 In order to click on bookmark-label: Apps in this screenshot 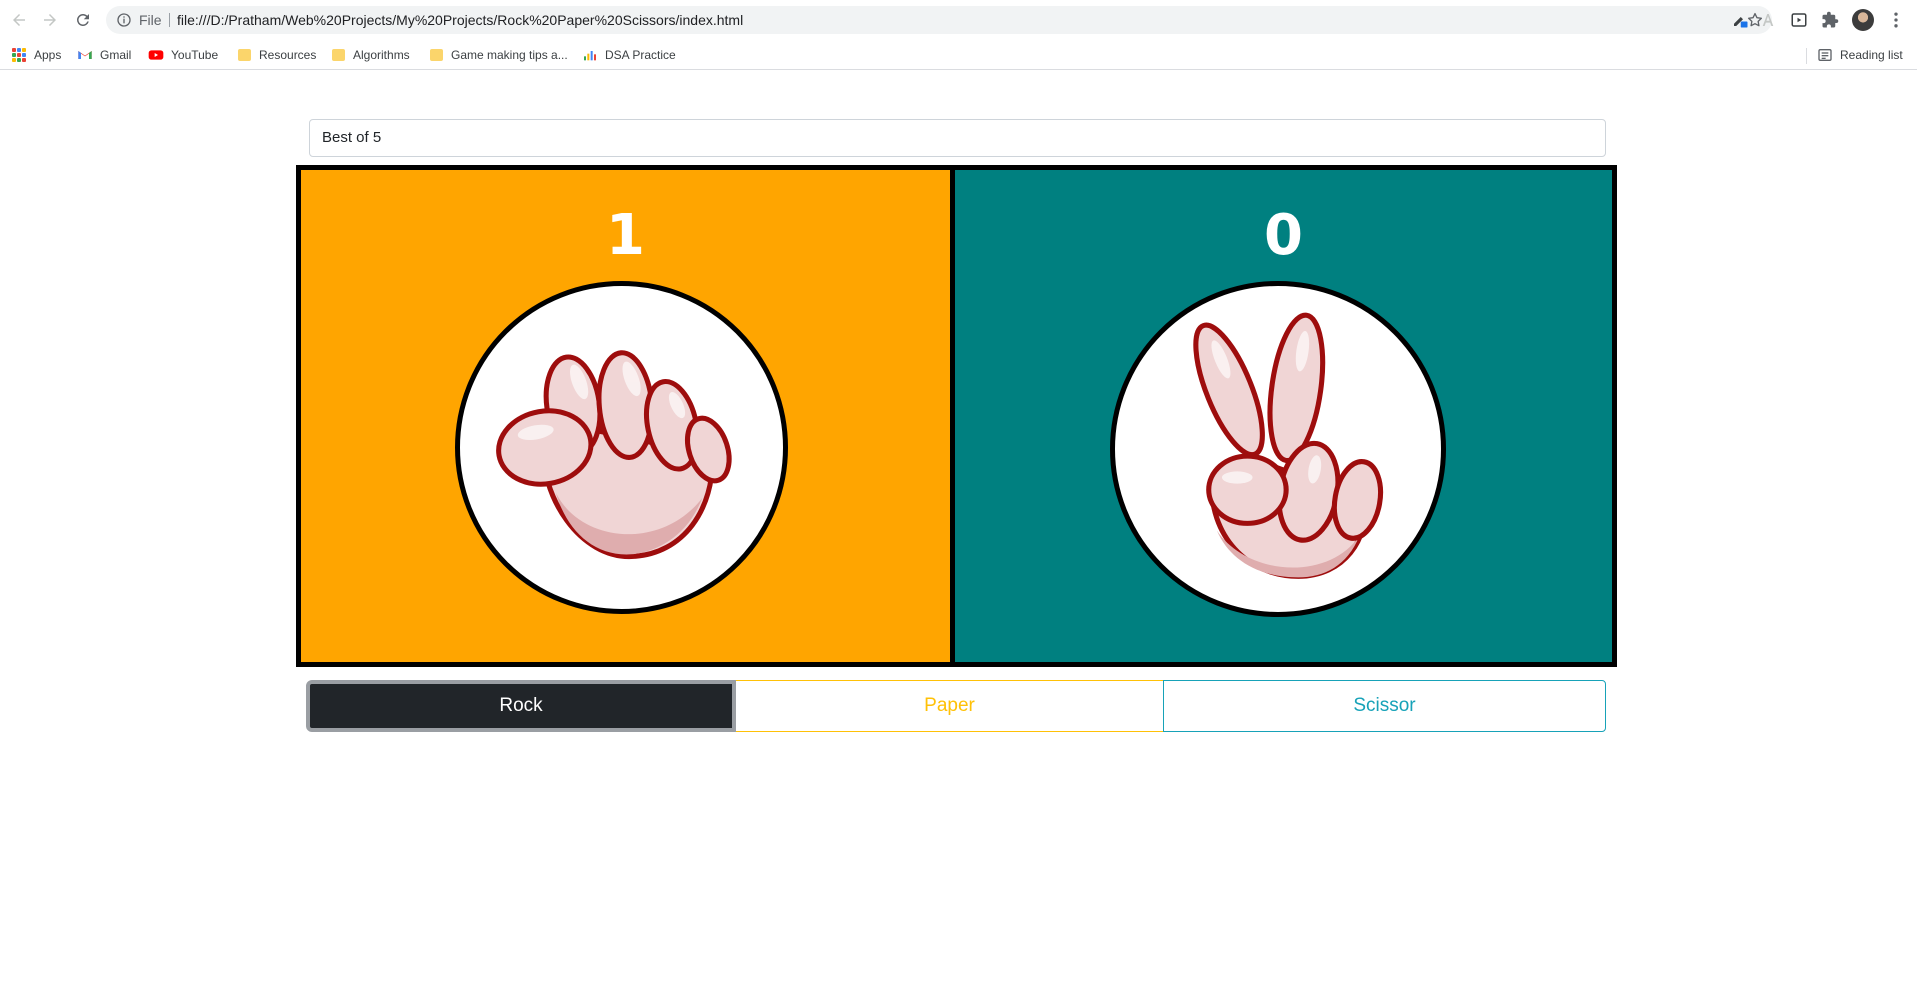, I will do `click(48, 55)`.